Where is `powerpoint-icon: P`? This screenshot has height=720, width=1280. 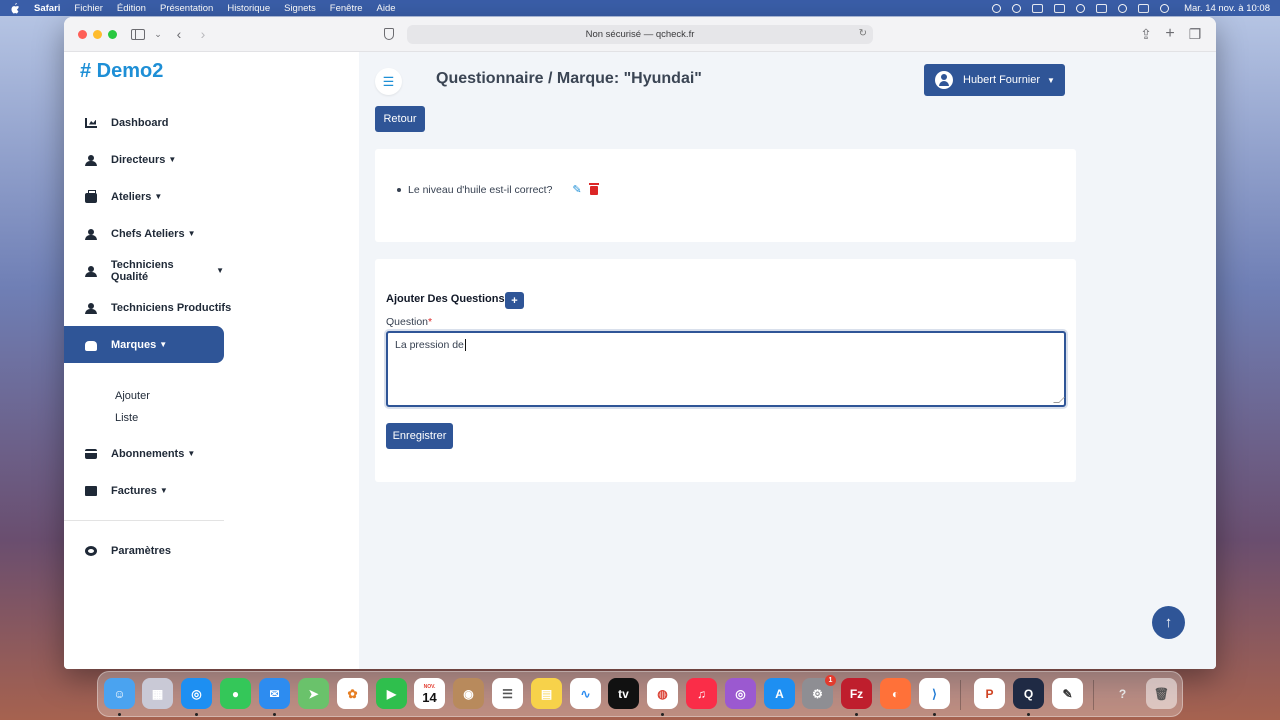
powerpoint-icon: P is located at coordinates (989, 693).